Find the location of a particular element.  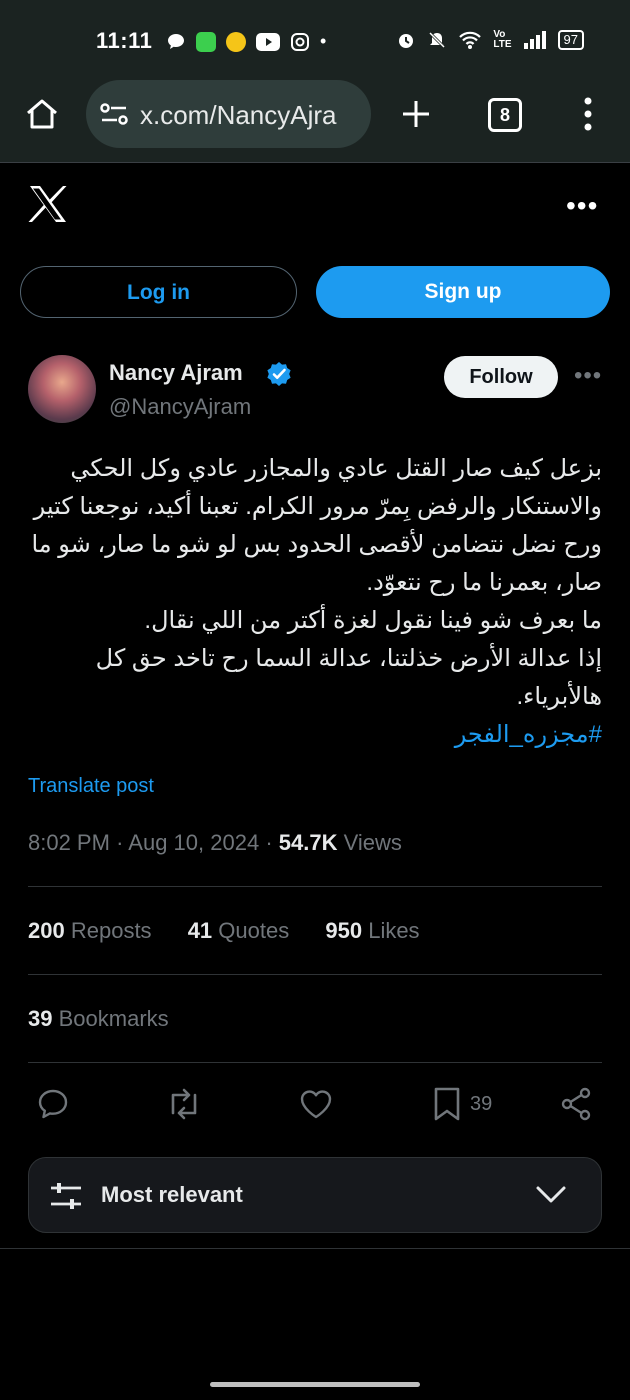

tweet-meta: 8:02 PM · Aug 10, 2024 · 54.7K Views is located at coordinates (215, 843).